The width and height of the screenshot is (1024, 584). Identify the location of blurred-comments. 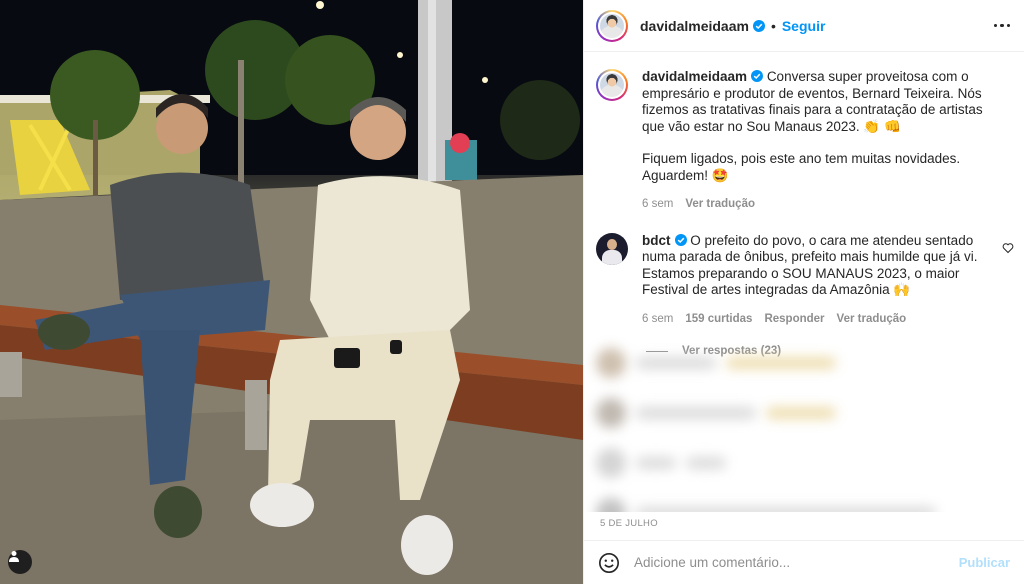
(804, 425).